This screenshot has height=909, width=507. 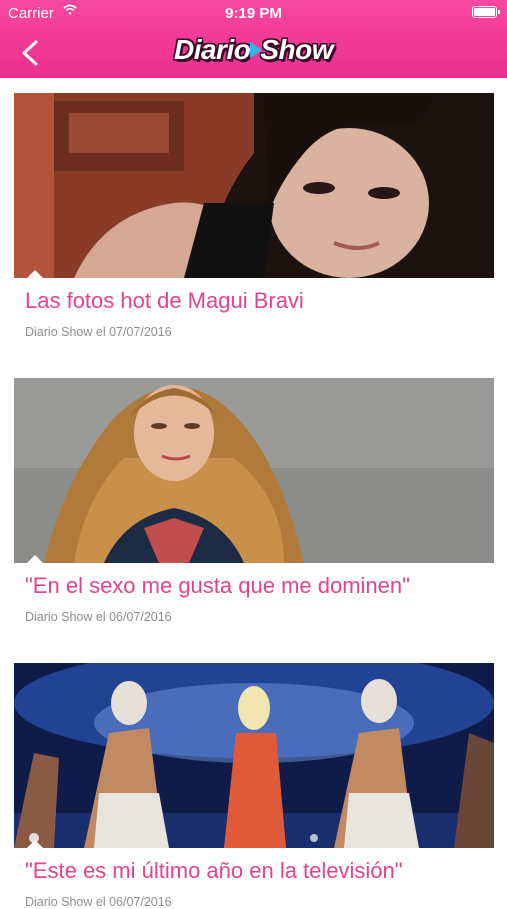 I want to click on article-title: "Este es mi último año en la televisión", so click(x=214, y=871).